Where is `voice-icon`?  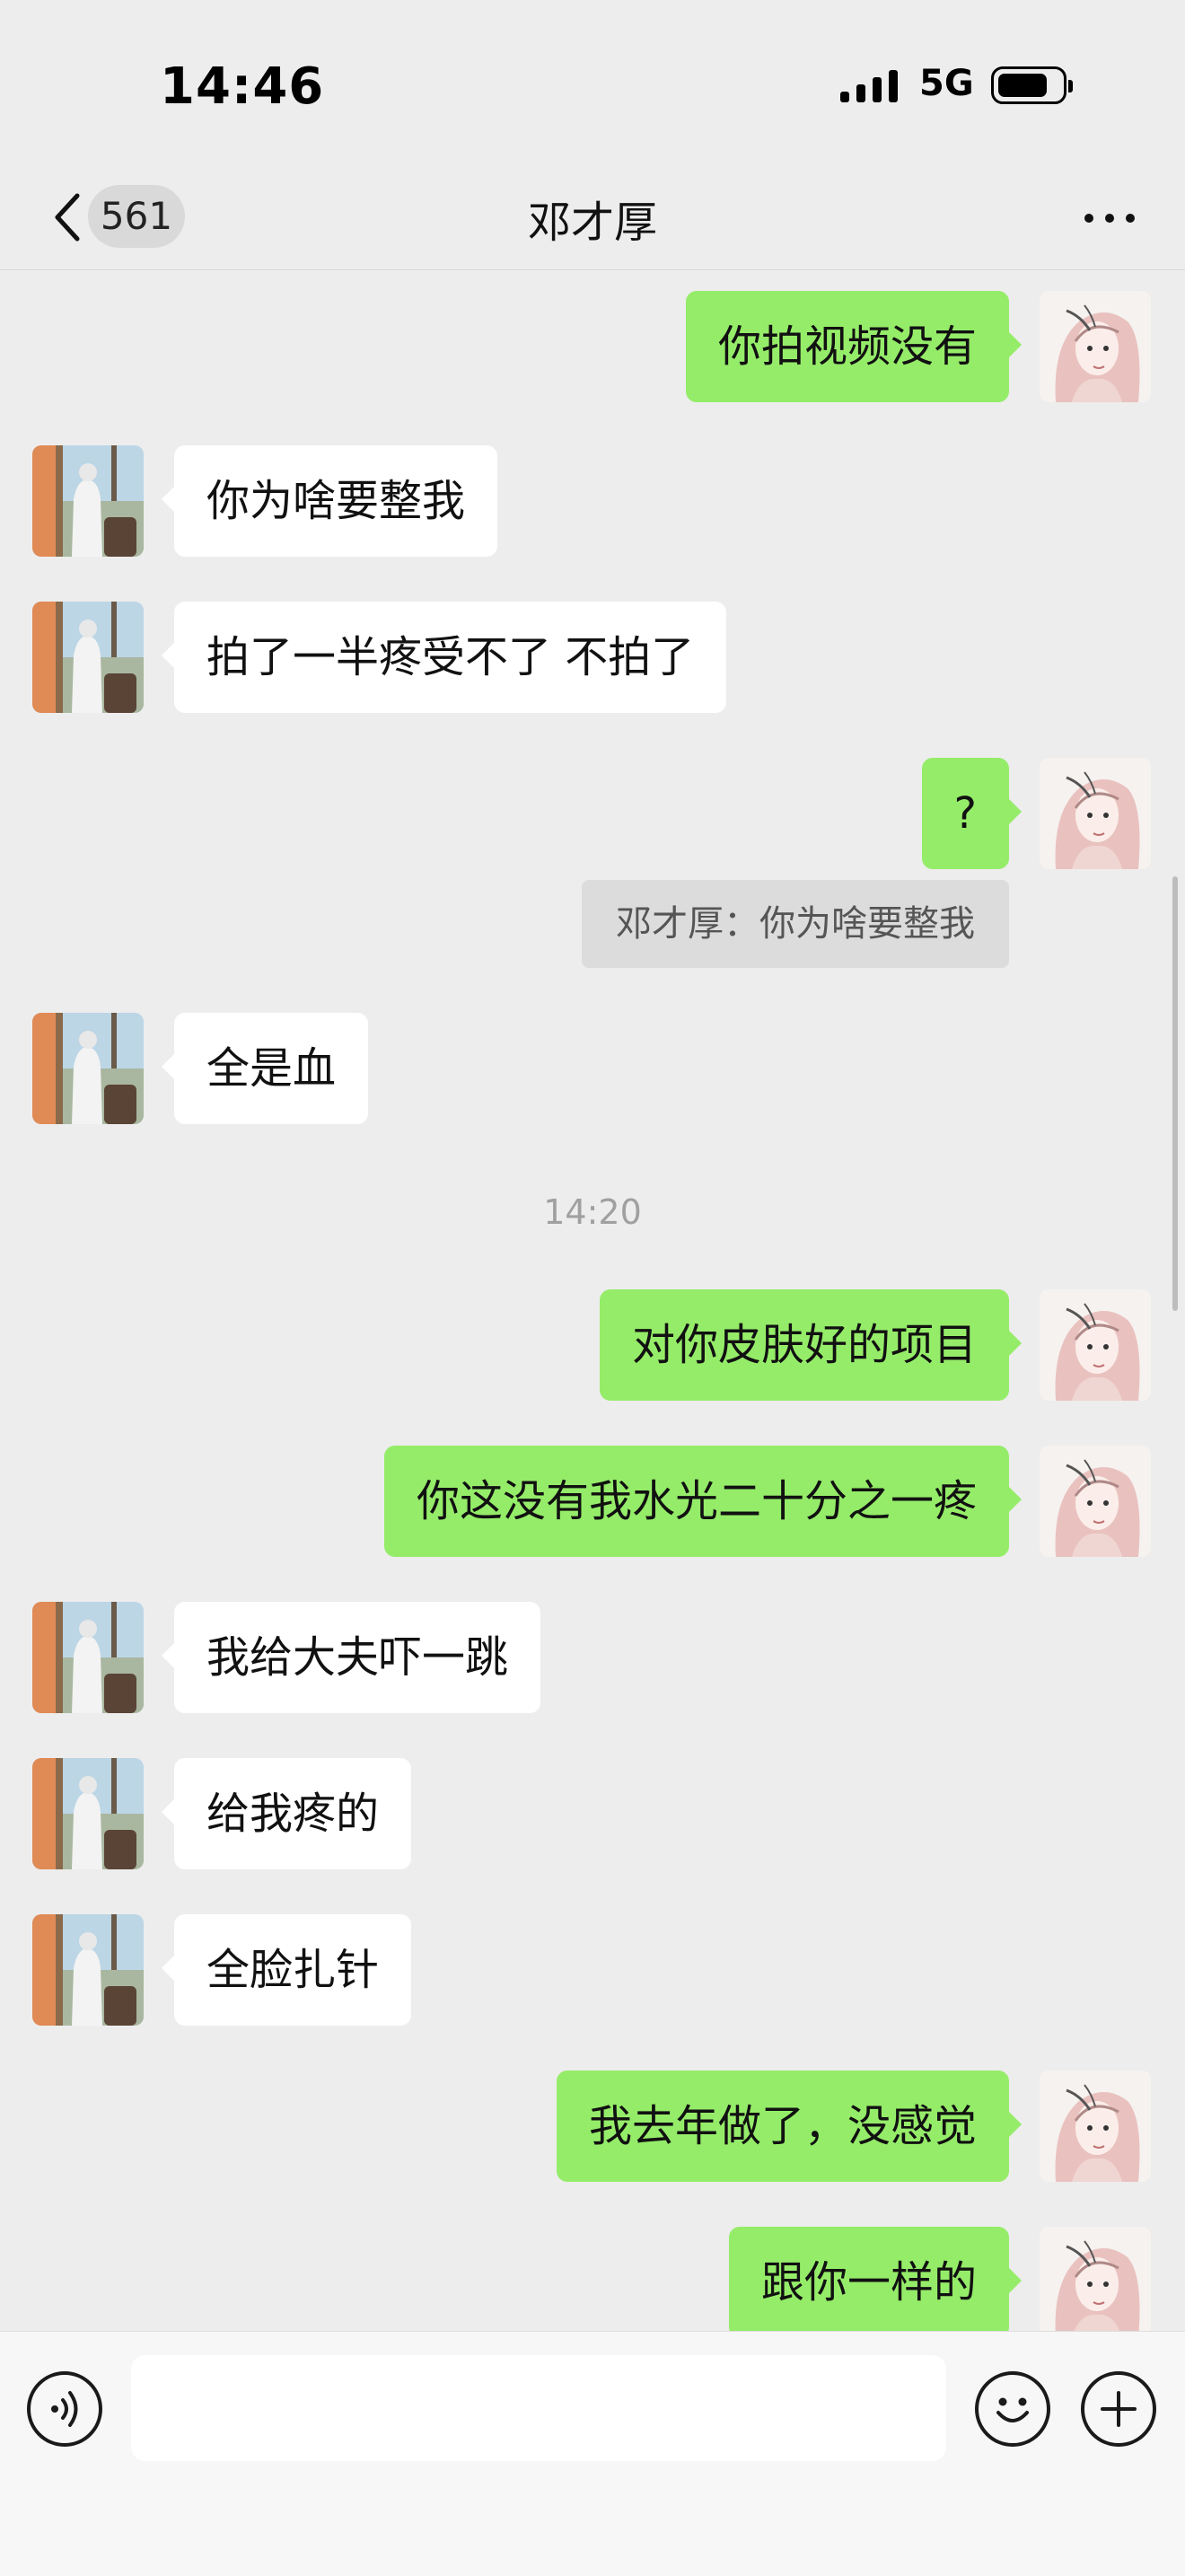 voice-icon is located at coordinates (64, 2409).